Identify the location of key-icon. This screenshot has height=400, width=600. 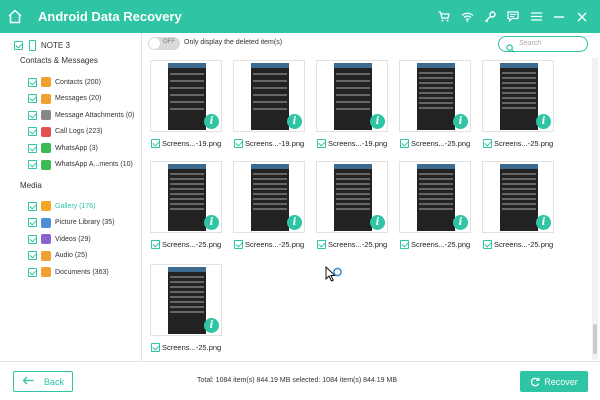
(490, 17).